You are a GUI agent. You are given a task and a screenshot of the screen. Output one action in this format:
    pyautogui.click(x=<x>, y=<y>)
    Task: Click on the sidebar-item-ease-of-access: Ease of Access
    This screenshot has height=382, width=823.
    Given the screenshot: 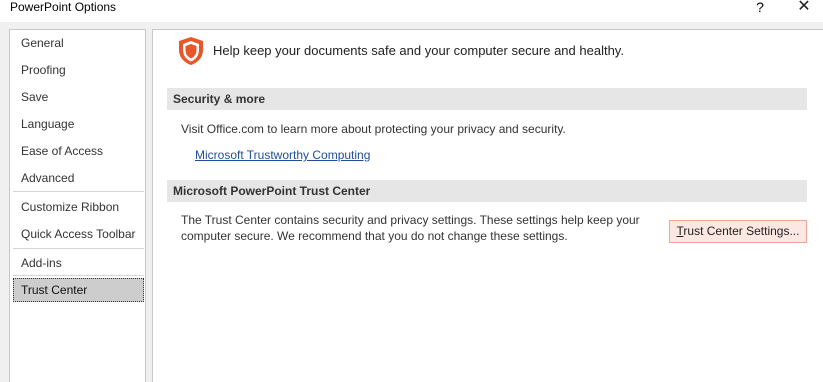 What is the action you would take?
    pyautogui.click(x=78, y=151)
    